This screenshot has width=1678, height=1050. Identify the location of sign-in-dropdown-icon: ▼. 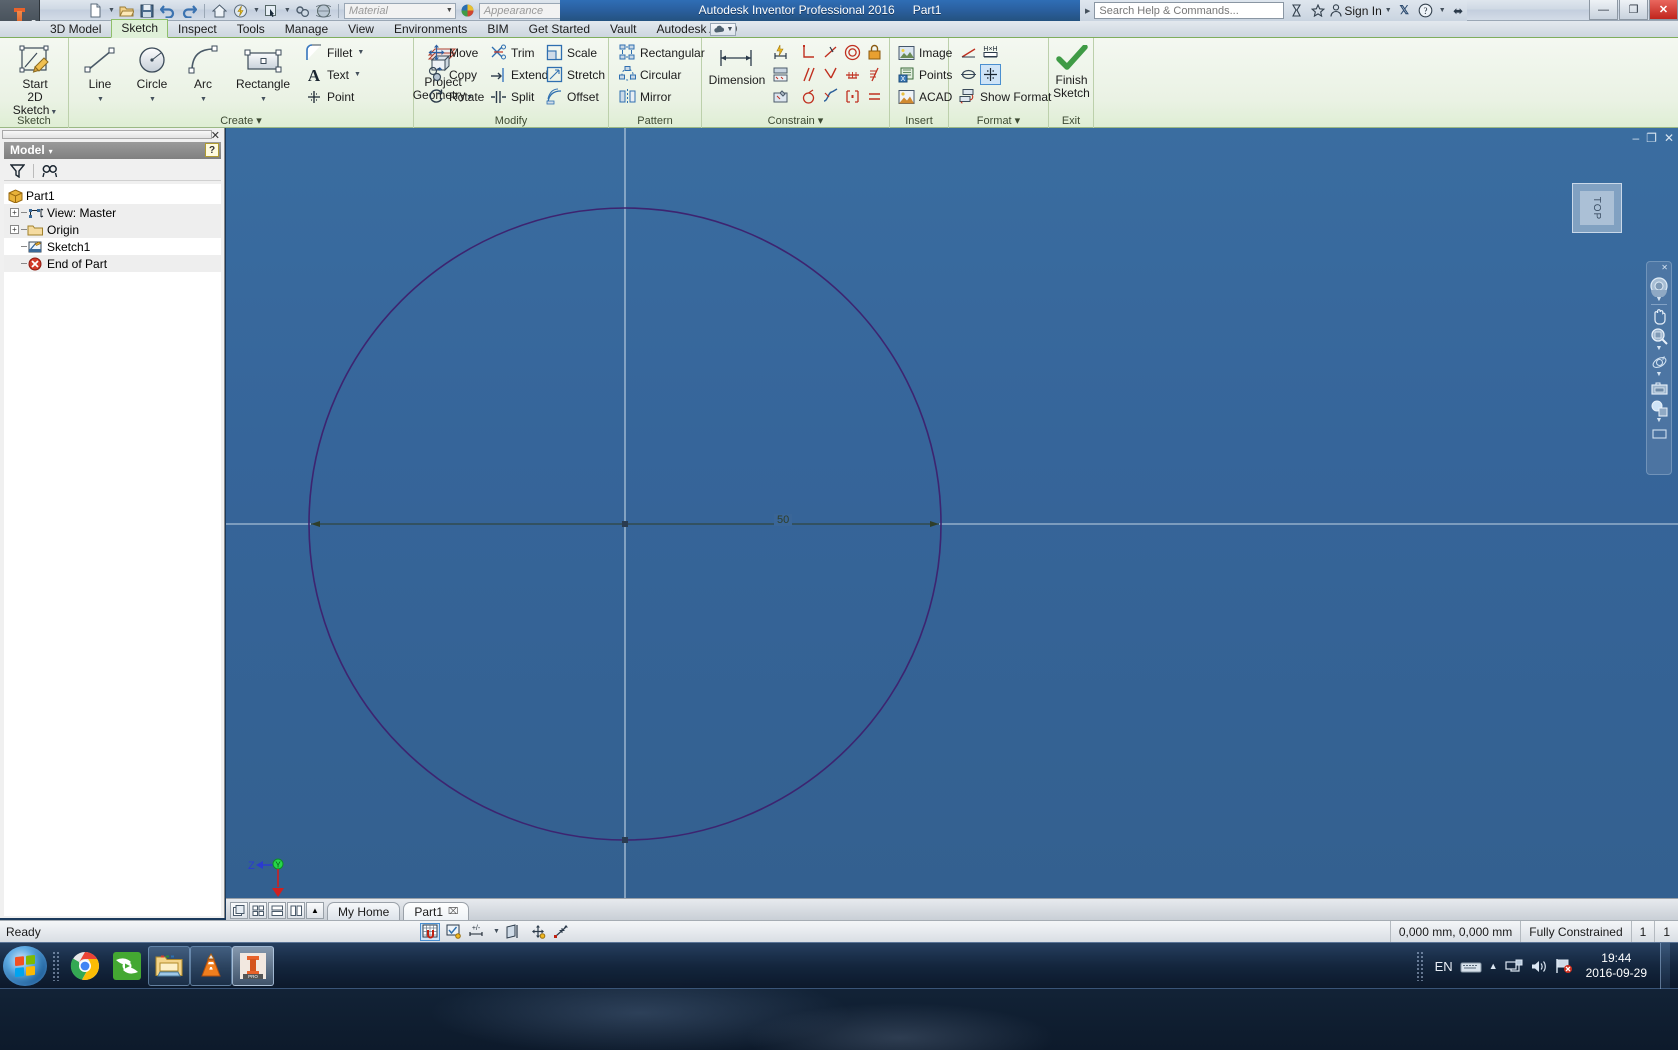
(1388, 10).